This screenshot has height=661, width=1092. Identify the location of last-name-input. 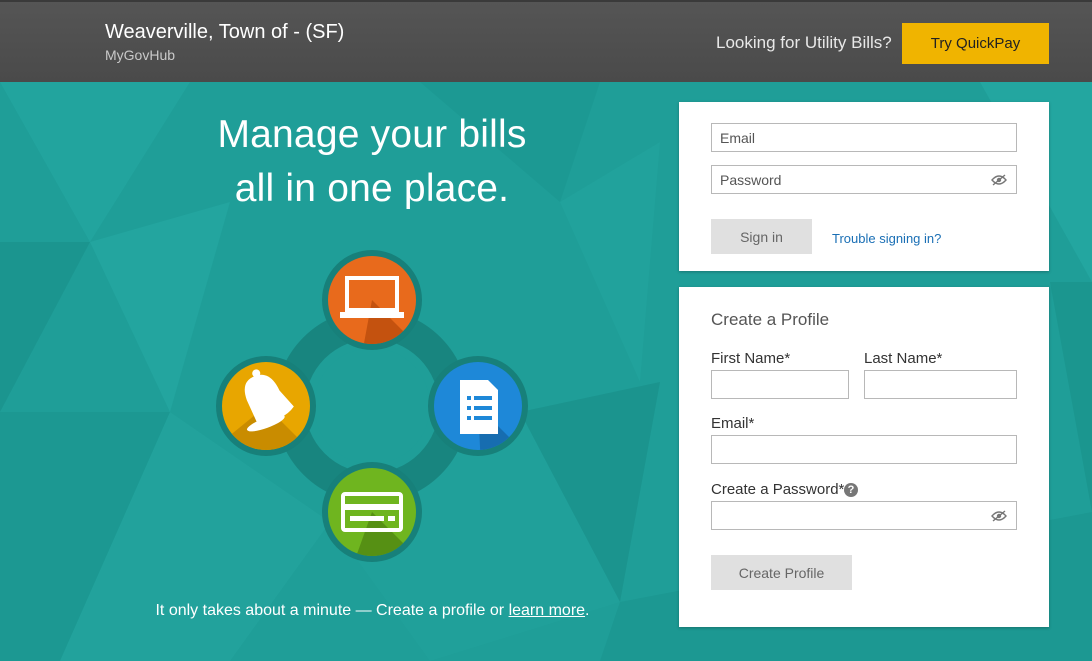
(940, 384).